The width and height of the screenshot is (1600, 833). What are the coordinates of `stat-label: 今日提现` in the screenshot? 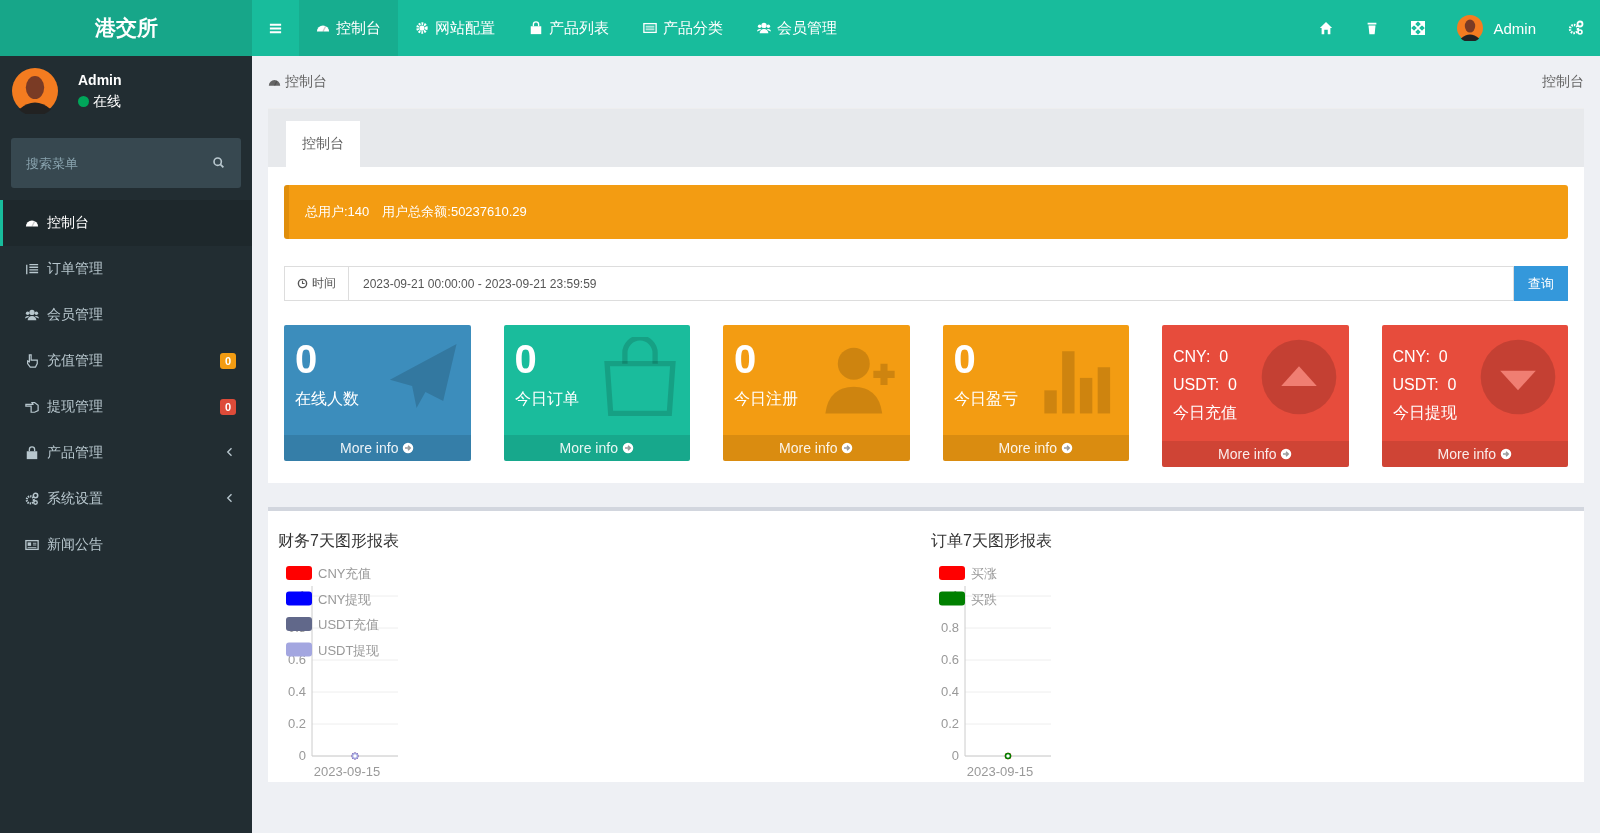 It's located at (1424, 413).